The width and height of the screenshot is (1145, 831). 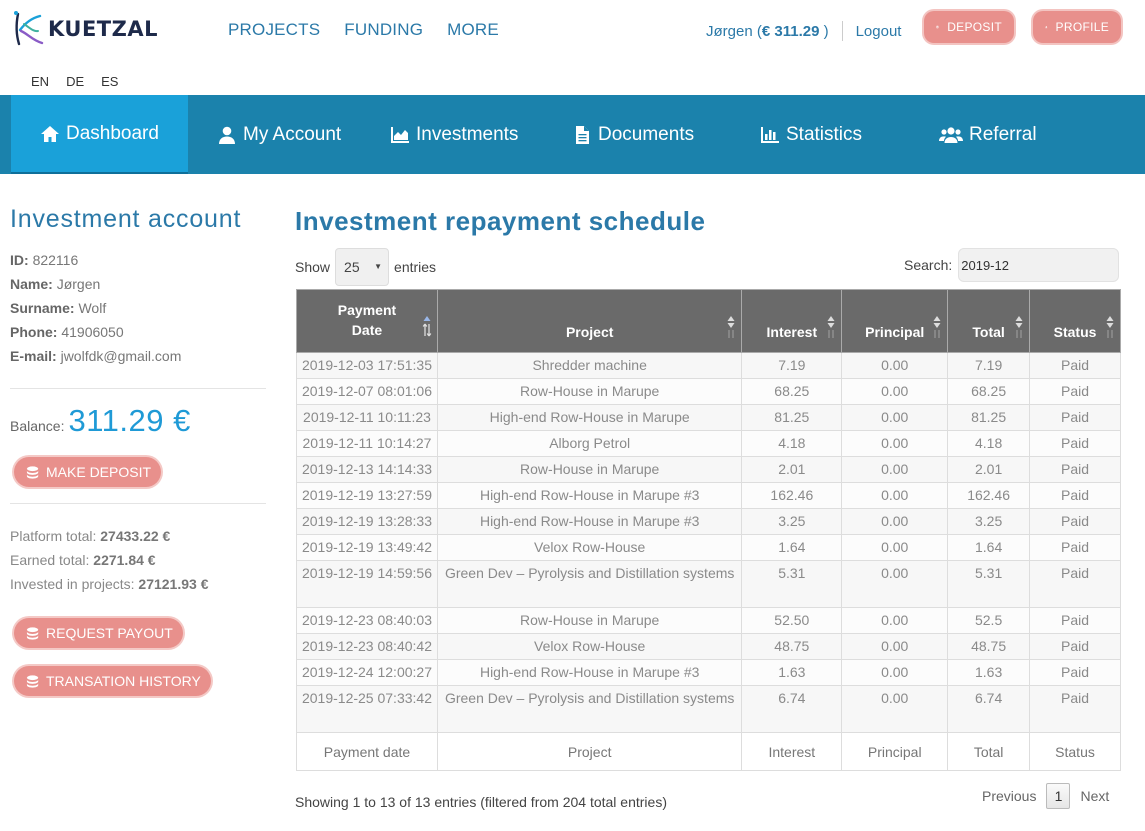 I want to click on document-icon, so click(x=582, y=134).